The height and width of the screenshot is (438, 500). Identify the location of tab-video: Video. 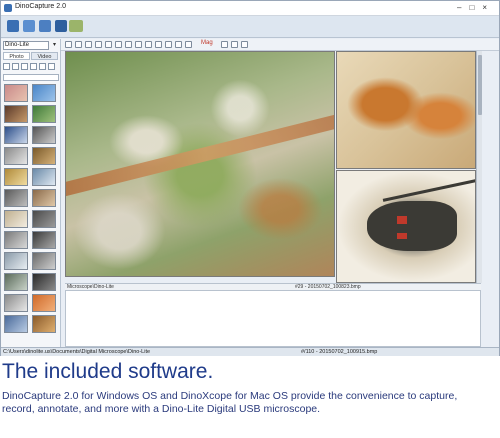
(44, 56).